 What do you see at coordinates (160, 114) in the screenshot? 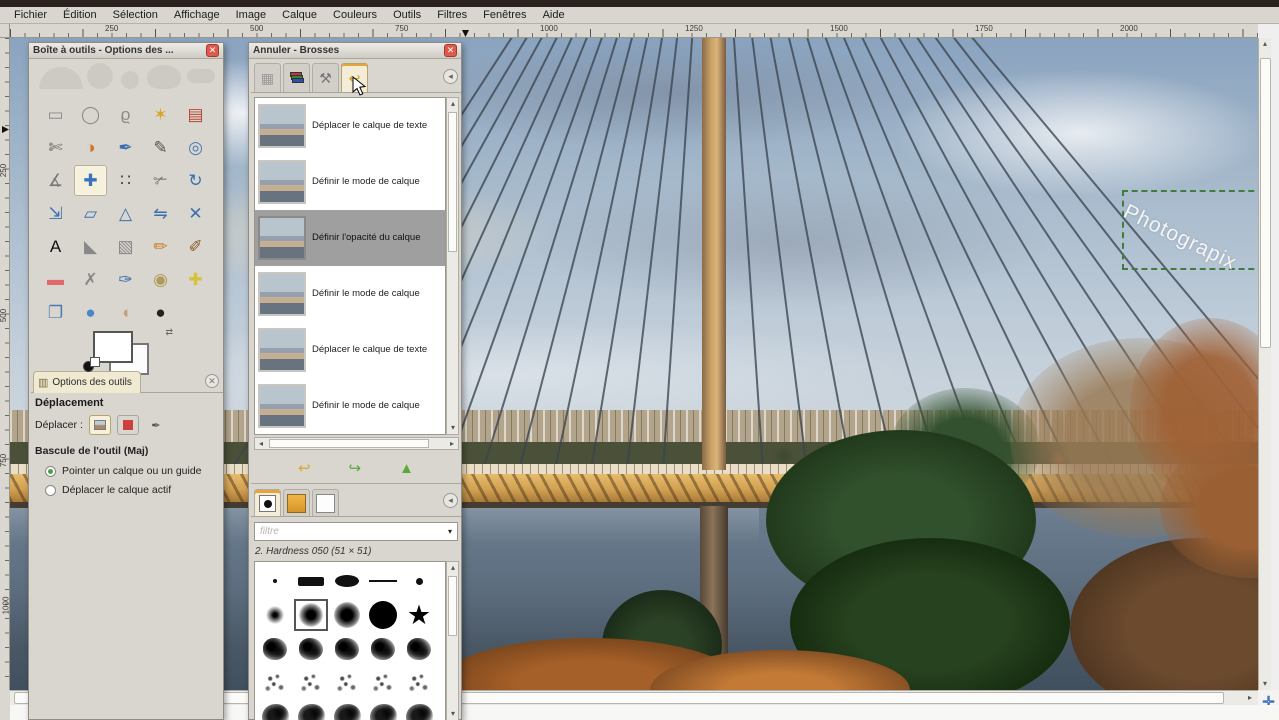
I see `tool-fuzzy-select: ✶` at bounding box center [160, 114].